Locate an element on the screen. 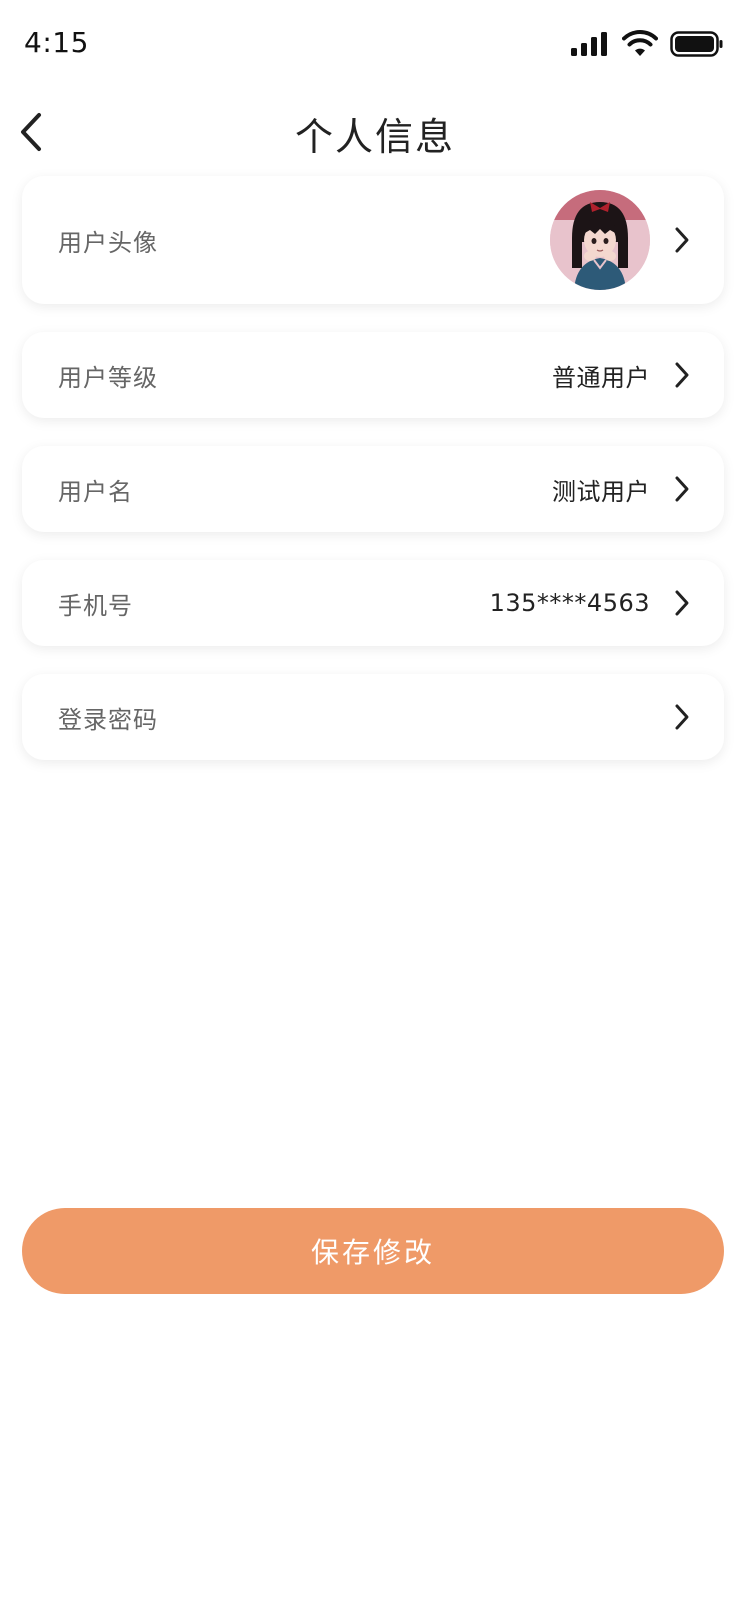  status-icons is located at coordinates (647, 44).